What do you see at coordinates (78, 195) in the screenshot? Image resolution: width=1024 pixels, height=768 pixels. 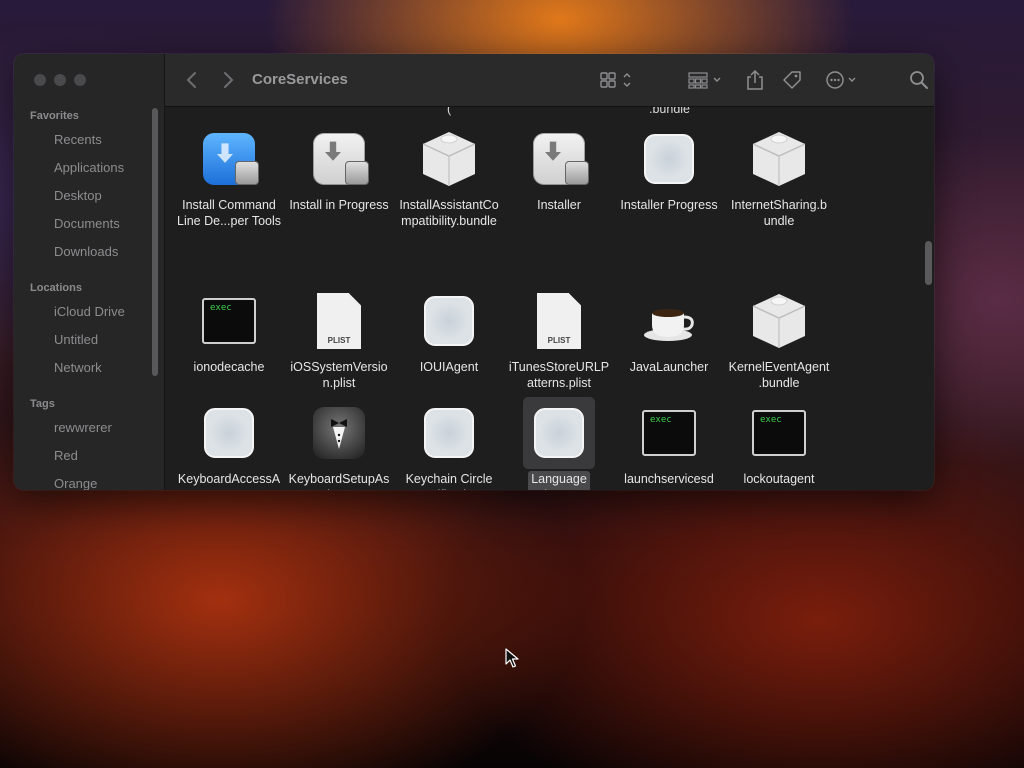 I see `sidebar-item-desktop: Desktop` at bounding box center [78, 195].